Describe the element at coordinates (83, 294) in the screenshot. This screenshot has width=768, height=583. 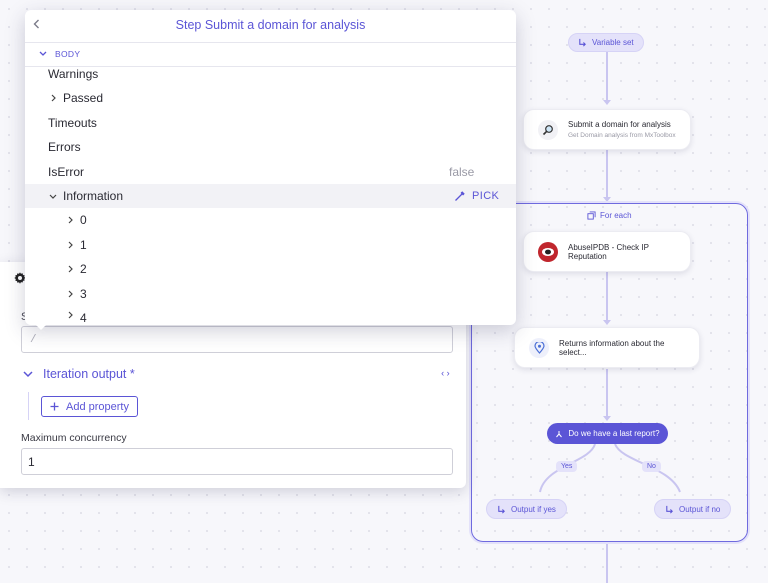
I see `tree-row-label: 3` at that location.